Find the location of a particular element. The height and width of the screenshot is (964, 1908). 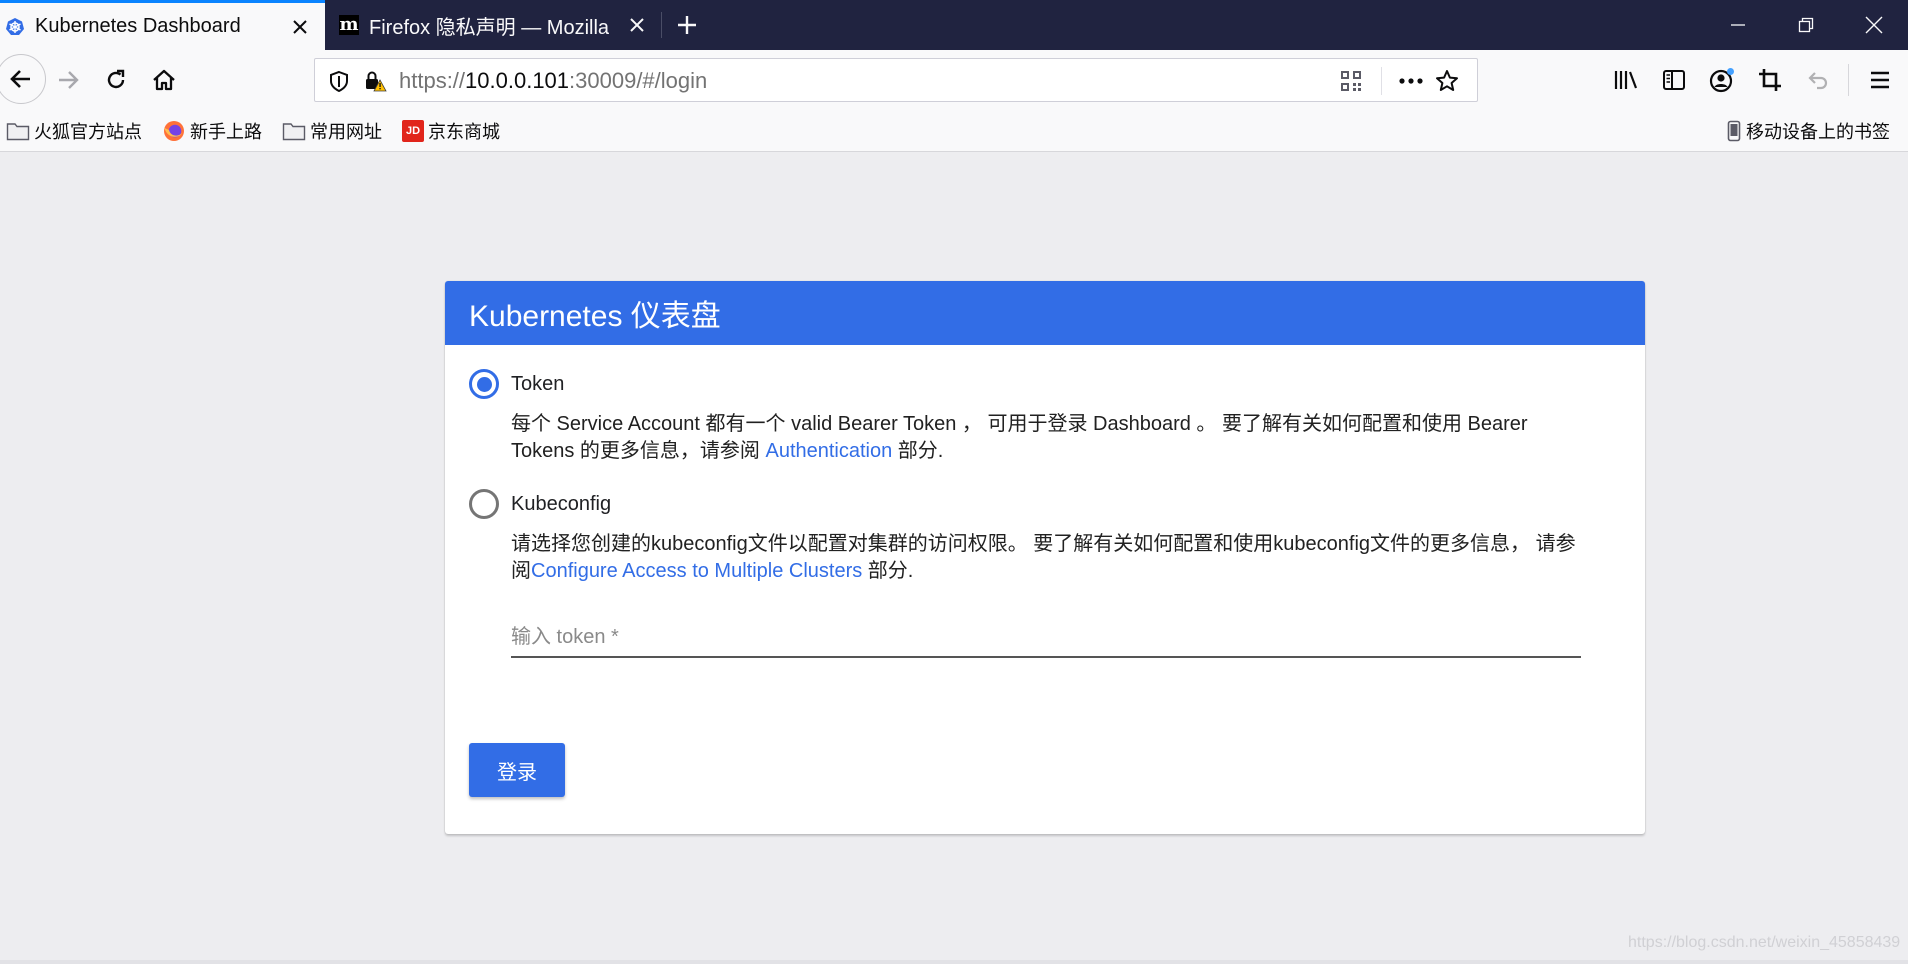

reload-button is located at coordinates (116, 80).